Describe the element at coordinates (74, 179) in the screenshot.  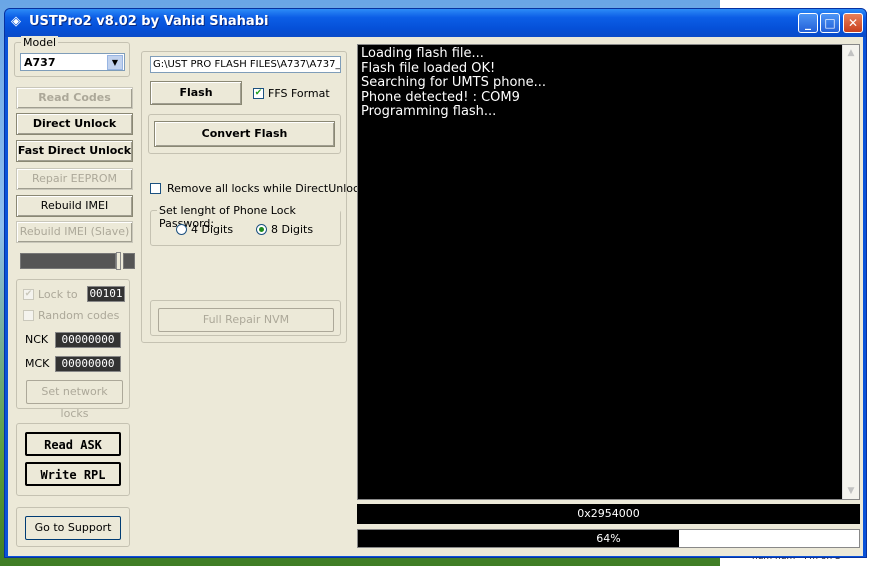
I see `repair-eeprom-button: Repair EEPROM` at that location.